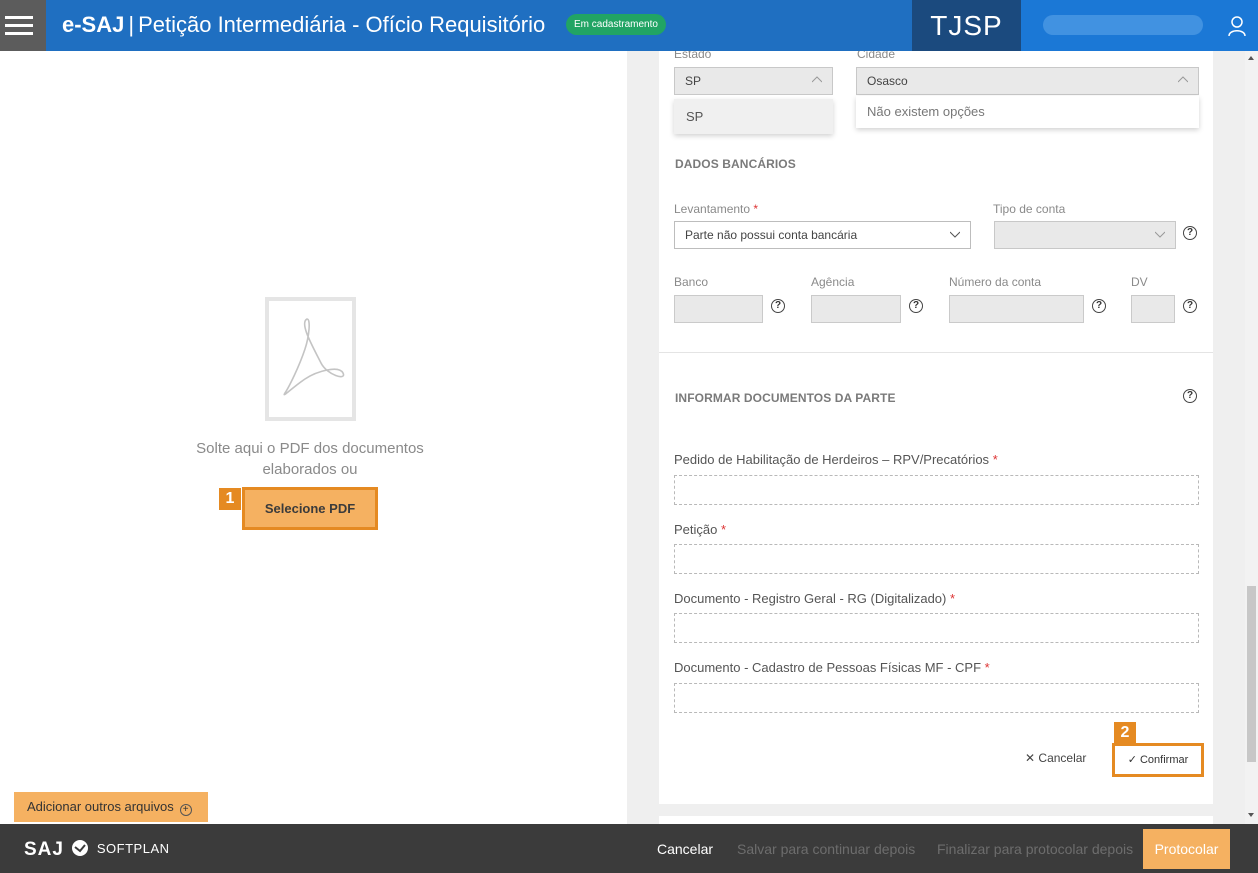 This screenshot has height=873, width=1258. I want to click on next-card, so click(936, 820).